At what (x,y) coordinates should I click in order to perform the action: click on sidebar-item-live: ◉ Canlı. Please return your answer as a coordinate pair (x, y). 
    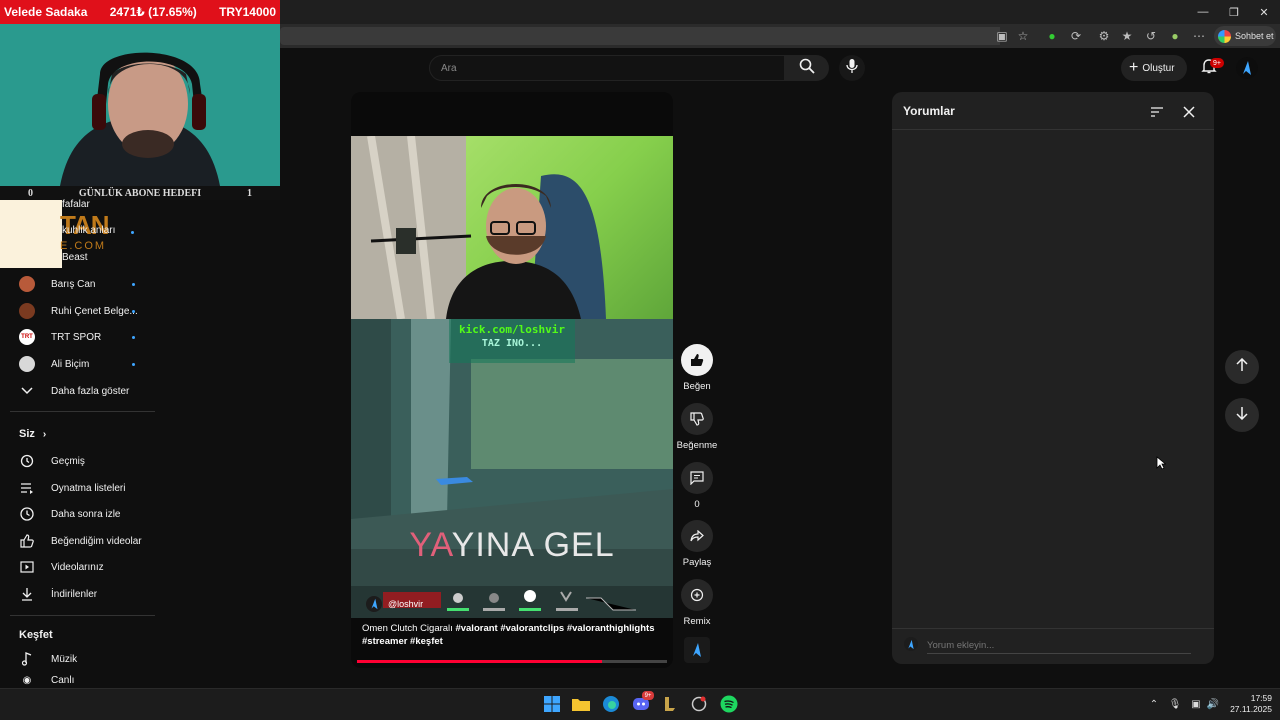
    Looking at the image, I should click on (77, 680).